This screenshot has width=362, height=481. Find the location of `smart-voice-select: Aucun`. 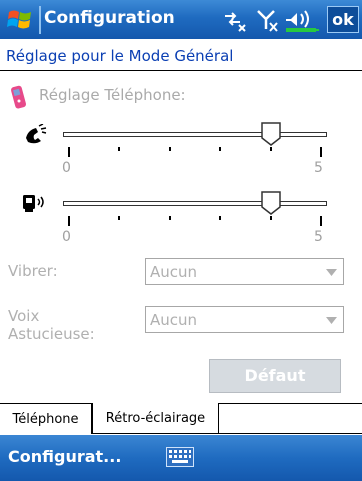

smart-voice-select: Aucun is located at coordinates (244, 319).